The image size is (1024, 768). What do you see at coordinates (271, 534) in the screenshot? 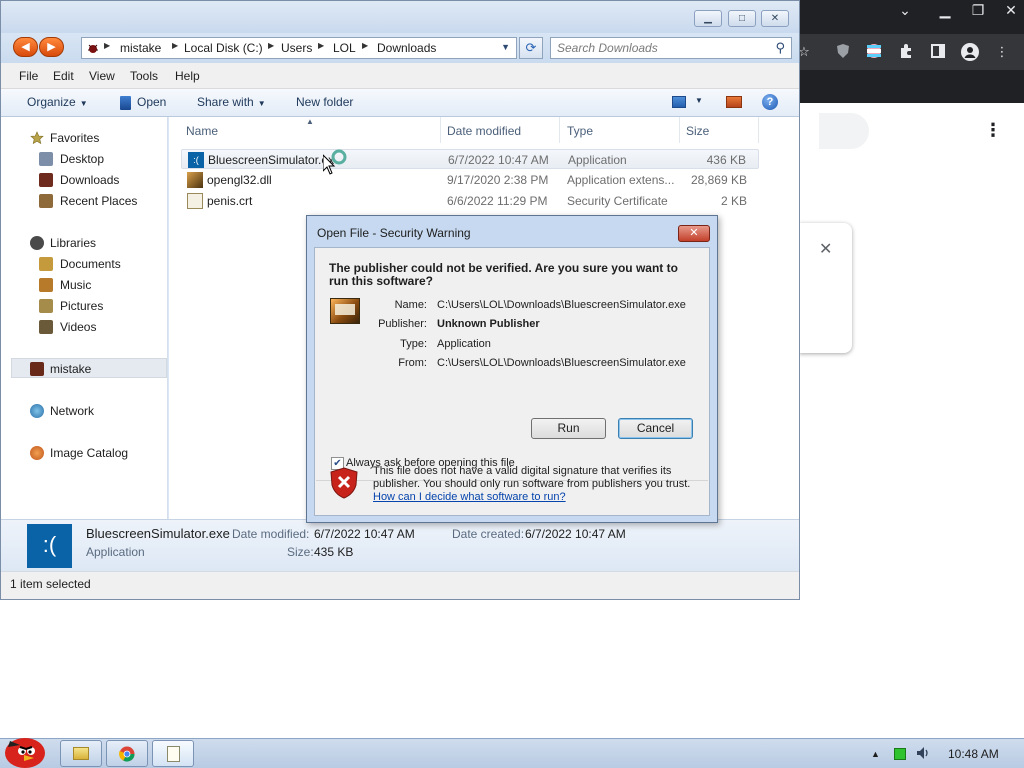
I see `details-date-modified-label: Date modified:` at bounding box center [271, 534].